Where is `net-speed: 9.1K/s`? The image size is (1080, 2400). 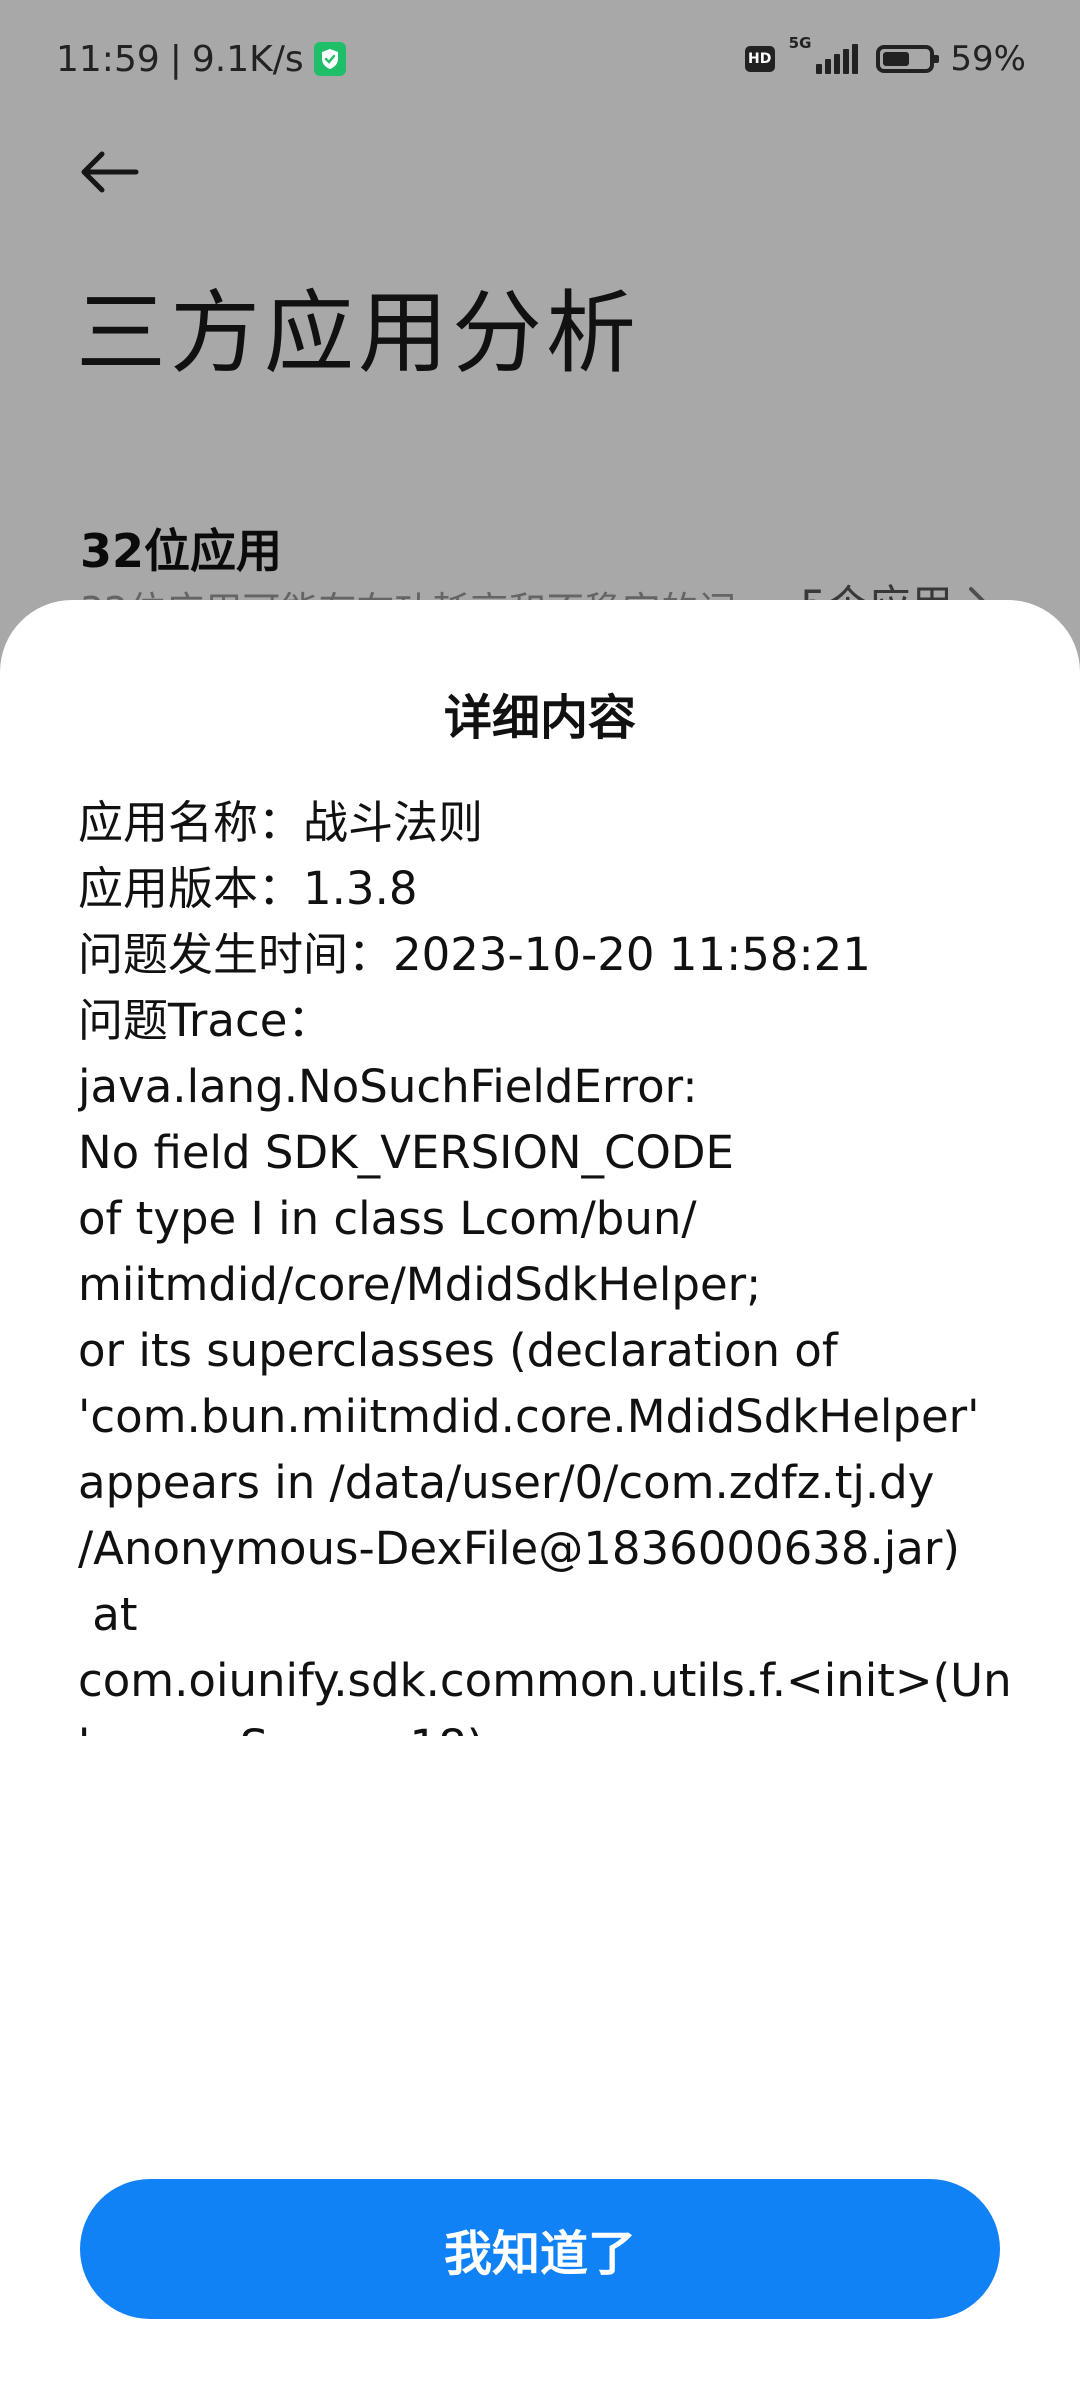
net-speed: 9.1K/s is located at coordinates (247, 59).